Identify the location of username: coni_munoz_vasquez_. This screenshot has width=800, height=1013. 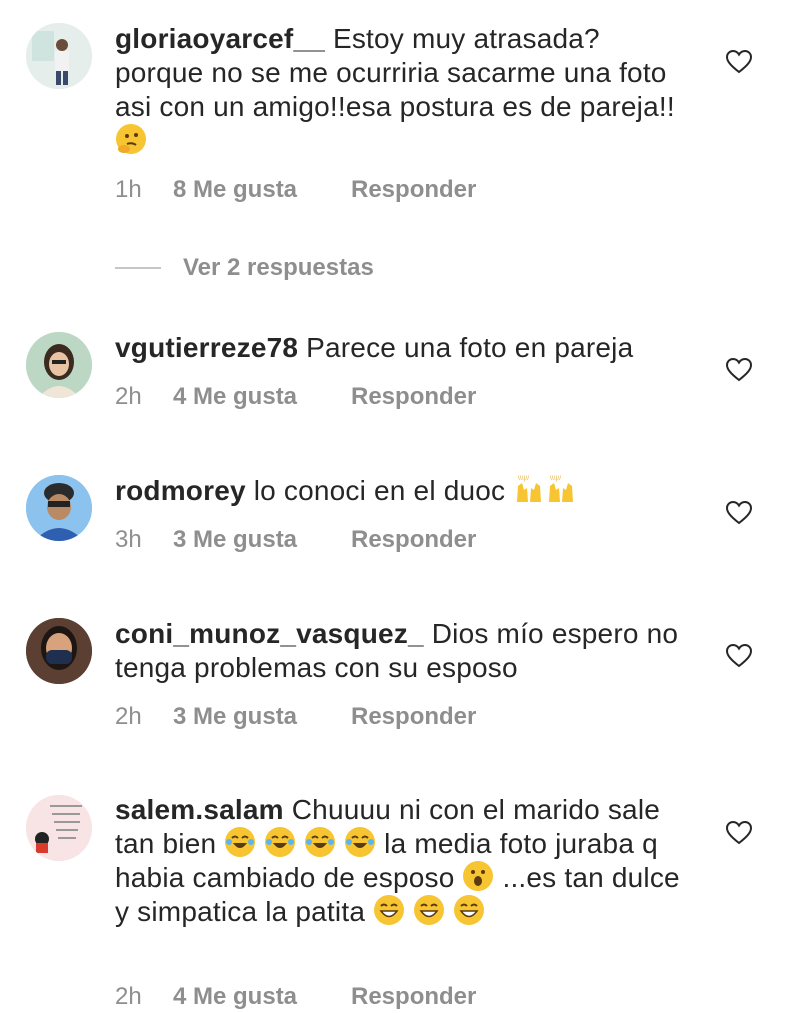
(269, 633).